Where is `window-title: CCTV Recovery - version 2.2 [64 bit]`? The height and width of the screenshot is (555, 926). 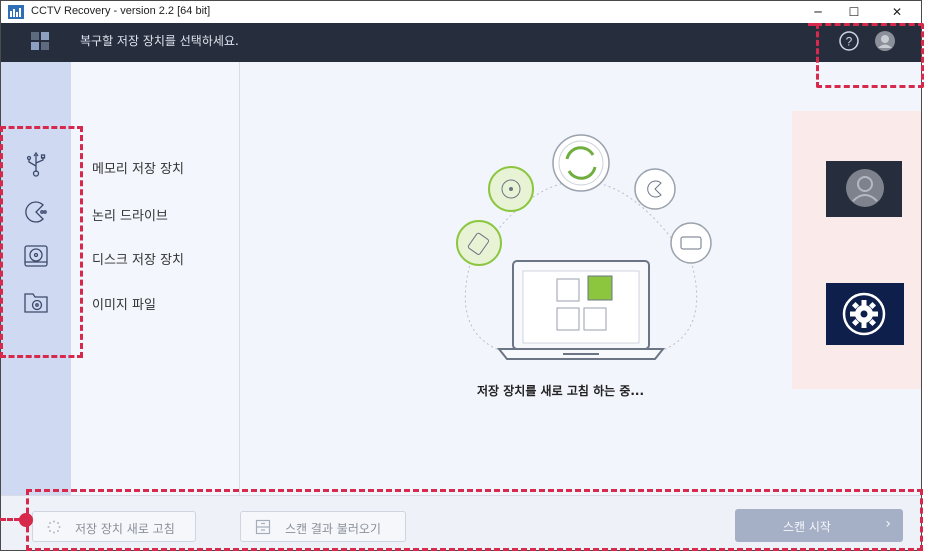 window-title: CCTV Recovery - version 2.2 [64 bit] is located at coordinates (121, 11).